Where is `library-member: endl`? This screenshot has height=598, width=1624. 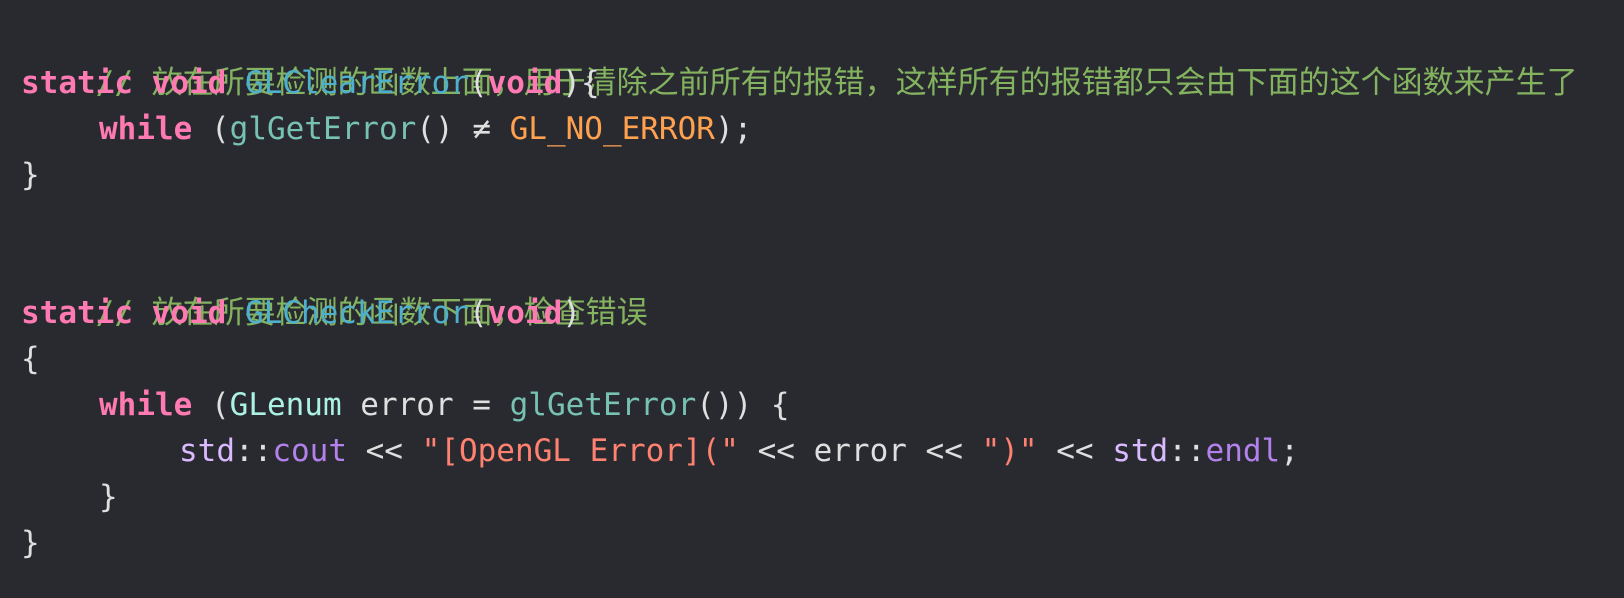 library-member: endl is located at coordinates (1243, 451).